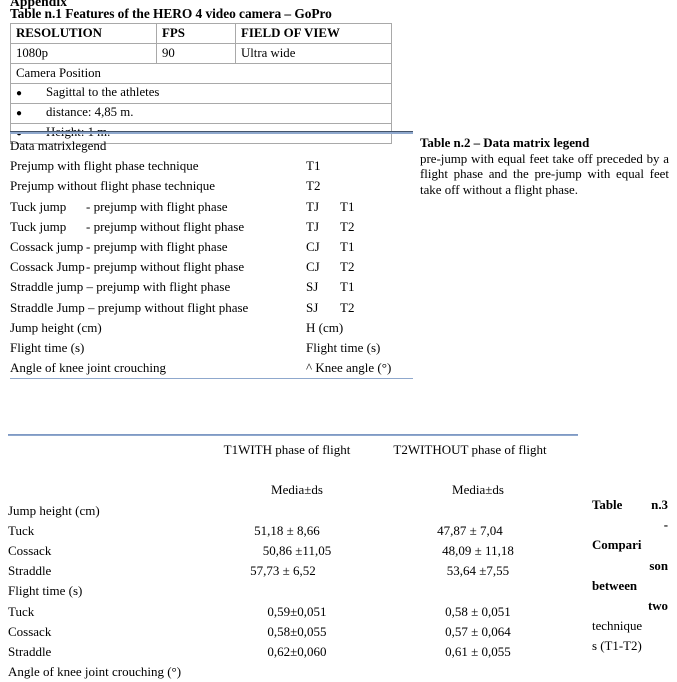 This screenshot has height=682, width=677. I want to click on legend-row-label: Prejump without flight phase technique, so click(113, 186).